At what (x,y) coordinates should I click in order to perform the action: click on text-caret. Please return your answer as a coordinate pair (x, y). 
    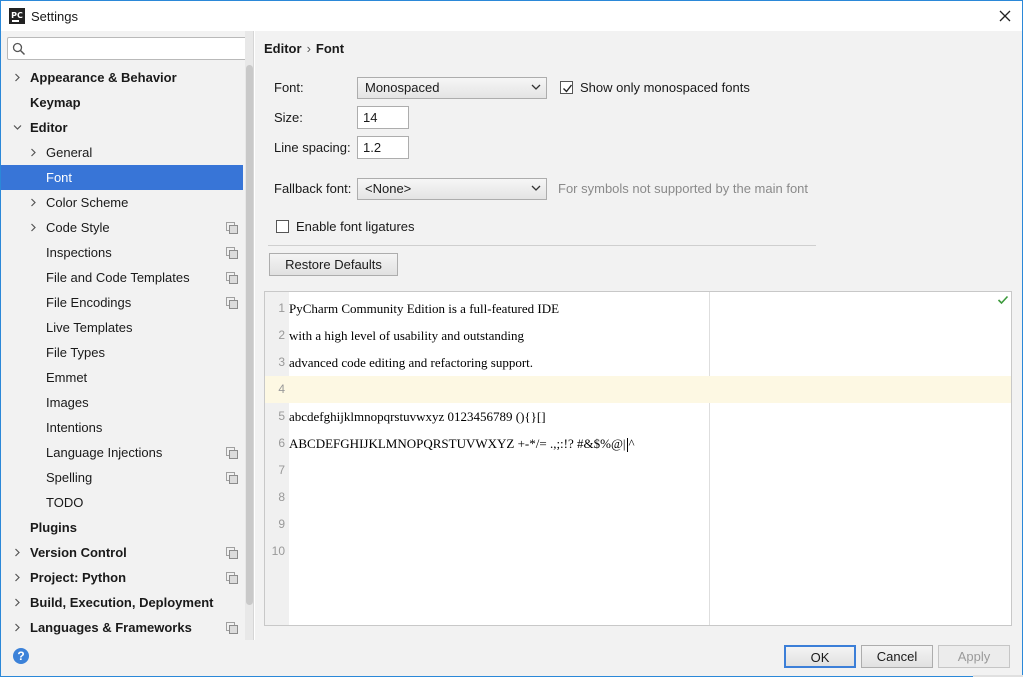
    Looking at the image, I should click on (627, 445).